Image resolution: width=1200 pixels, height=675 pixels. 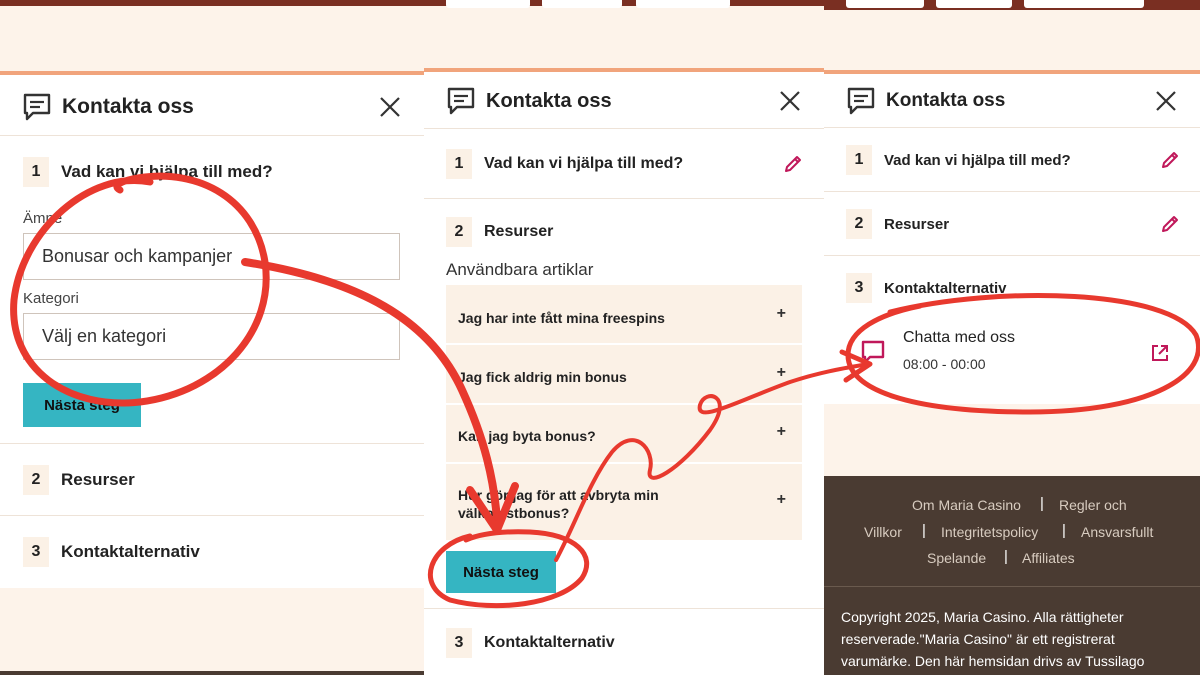 What do you see at coordinates (43, 218) in the screenshot?
I see `subject-label: Ämne` at bounding box center [43, 218].